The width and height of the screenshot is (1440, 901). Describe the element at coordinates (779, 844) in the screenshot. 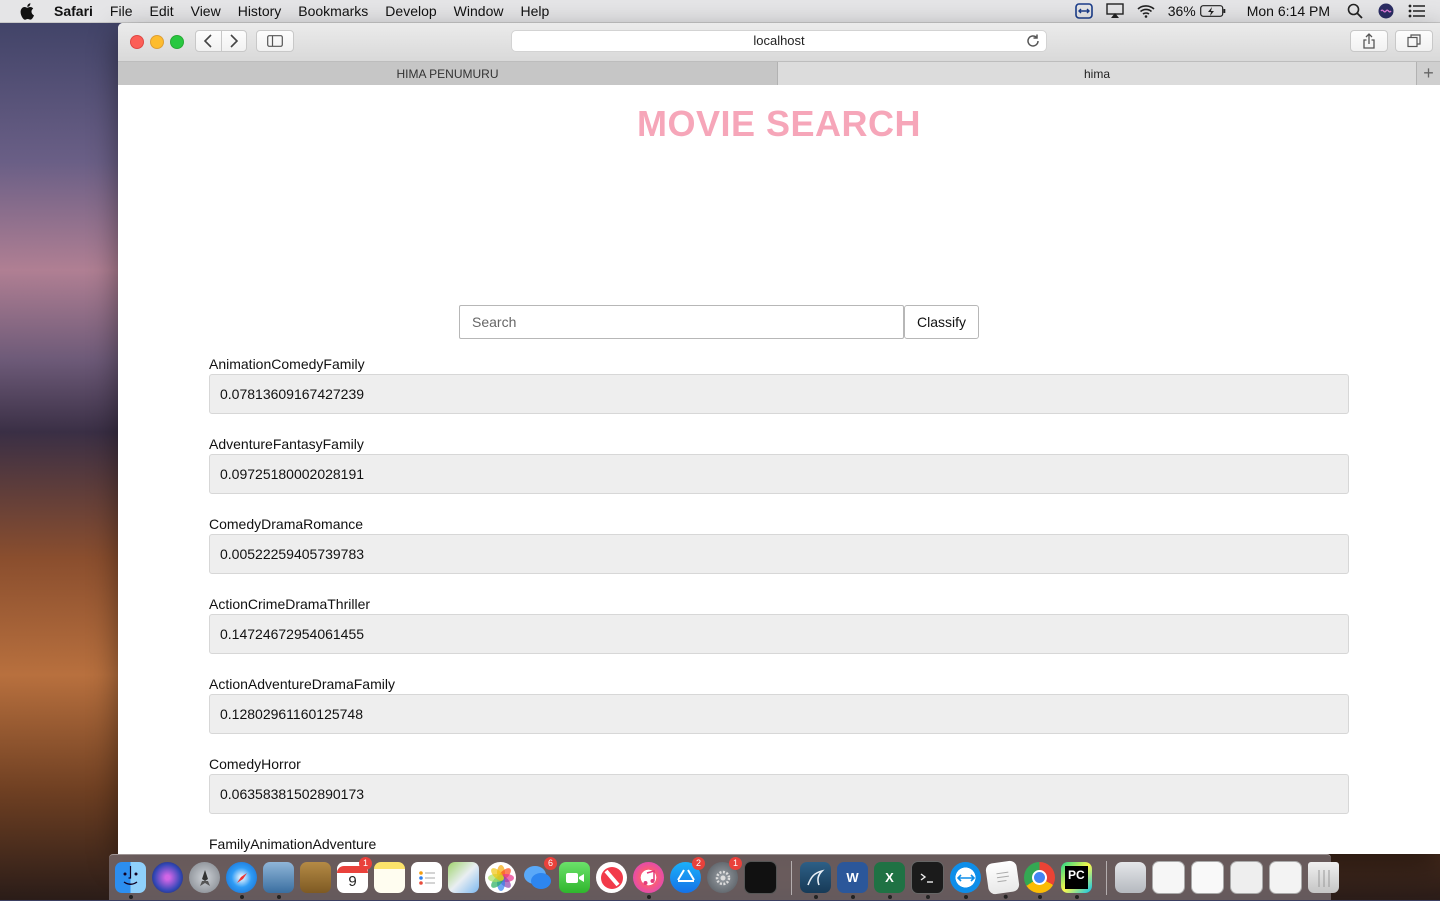

I see `result-item: FamilyAnimationAdventure` at that location.